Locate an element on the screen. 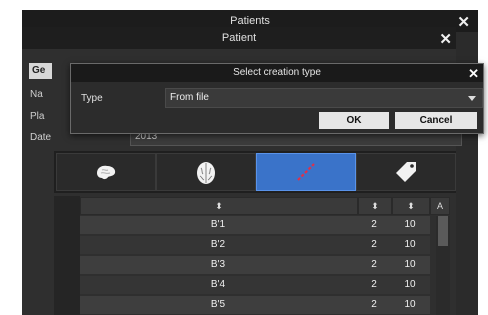  tab-general: Ge is located at coordinates (40, 71).